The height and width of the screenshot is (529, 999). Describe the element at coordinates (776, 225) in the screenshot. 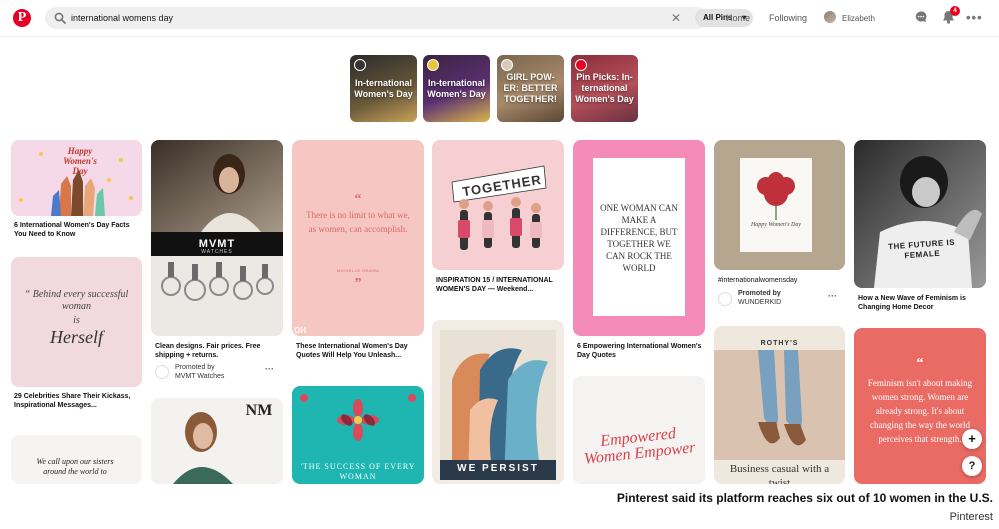

I see `card-text: Happy Women's Day` at that location.